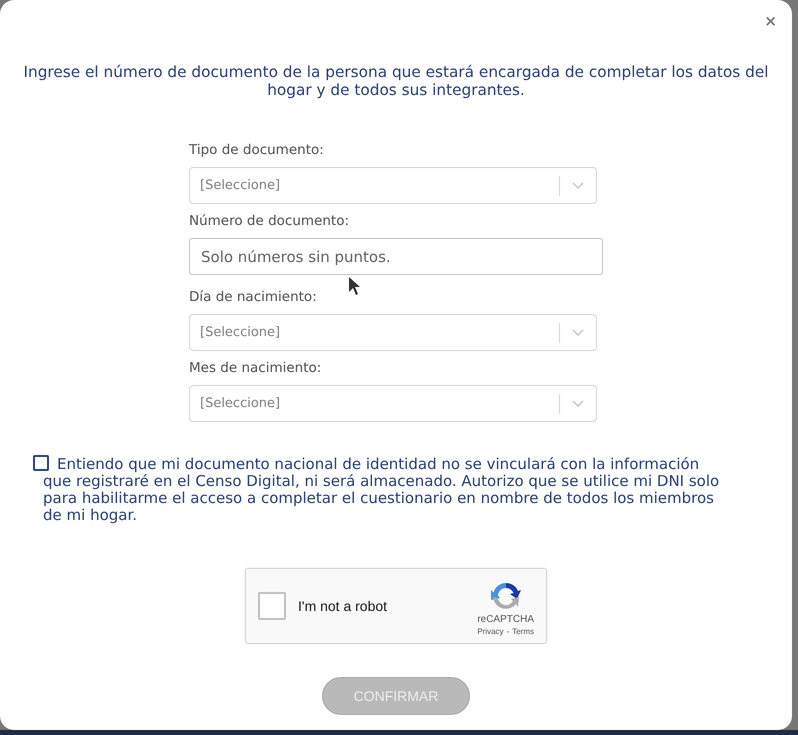  What do you see at coordinates (505, 620) in the screenshot?
I see `captcha-brand: reCAPTCHA` at bounding box center [505, 620].